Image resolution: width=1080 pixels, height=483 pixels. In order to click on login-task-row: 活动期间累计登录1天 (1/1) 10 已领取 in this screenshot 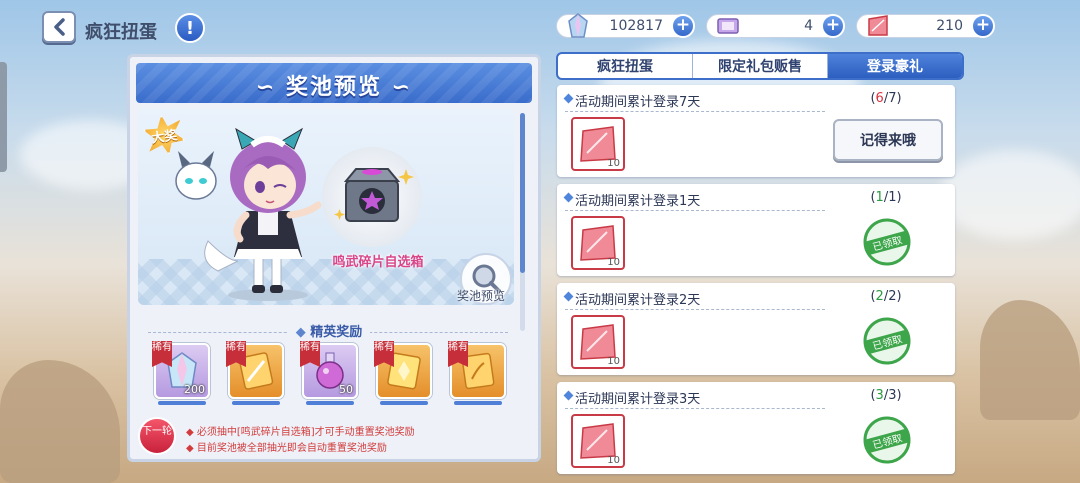, I will do `click(756, 230)`.